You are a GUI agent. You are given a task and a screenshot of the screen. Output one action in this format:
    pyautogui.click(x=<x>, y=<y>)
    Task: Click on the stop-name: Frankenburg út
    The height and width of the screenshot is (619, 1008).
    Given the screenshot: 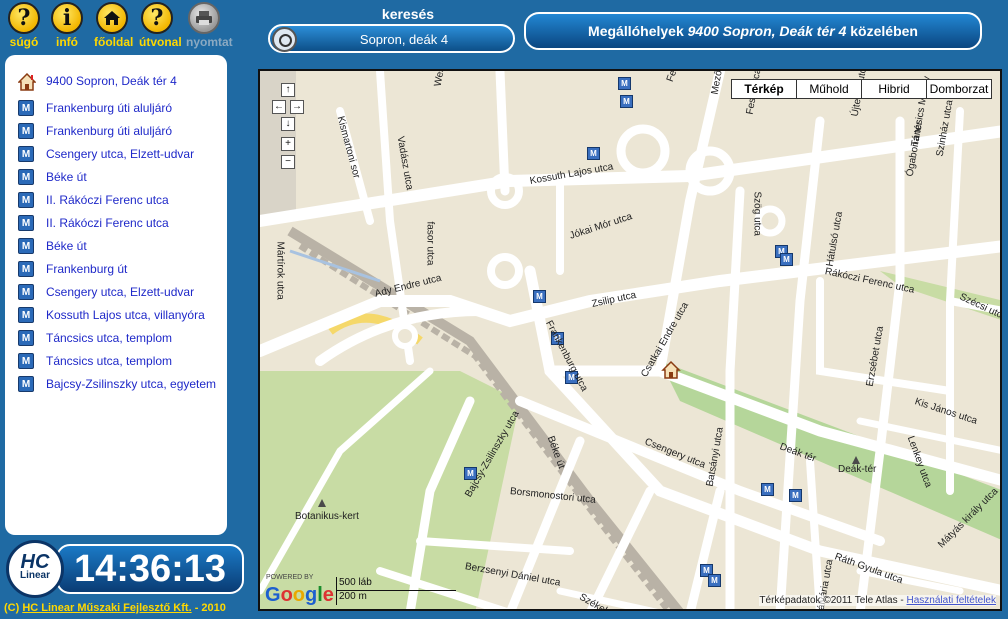 What is the action you would take?
    pyautogui.click(x=87, y=268)
    